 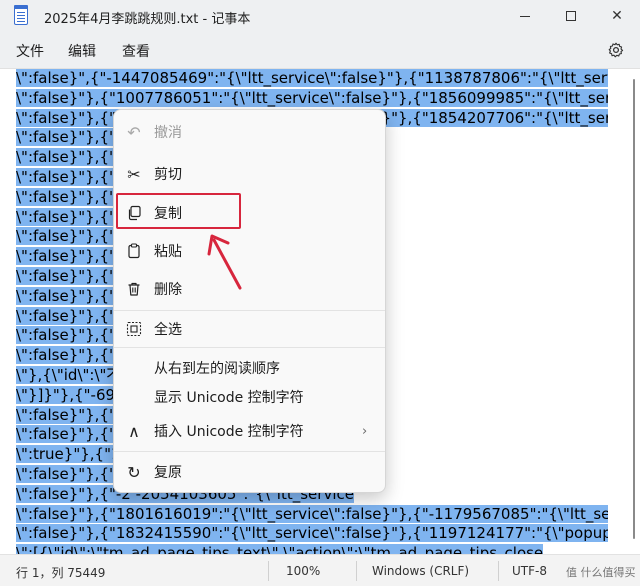 What do you see at coordinates (229, 432) in the screenshot?
I see `insert-unicode-label: 插入 Unicode 控制字符` at bounding box center [229, 432].